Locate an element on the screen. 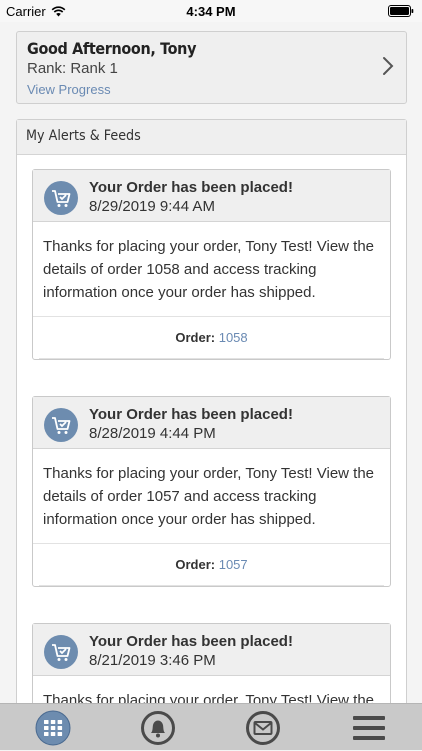  alert-date: 8/21/2019 3:46 PM is located at coordinates (152, 660).